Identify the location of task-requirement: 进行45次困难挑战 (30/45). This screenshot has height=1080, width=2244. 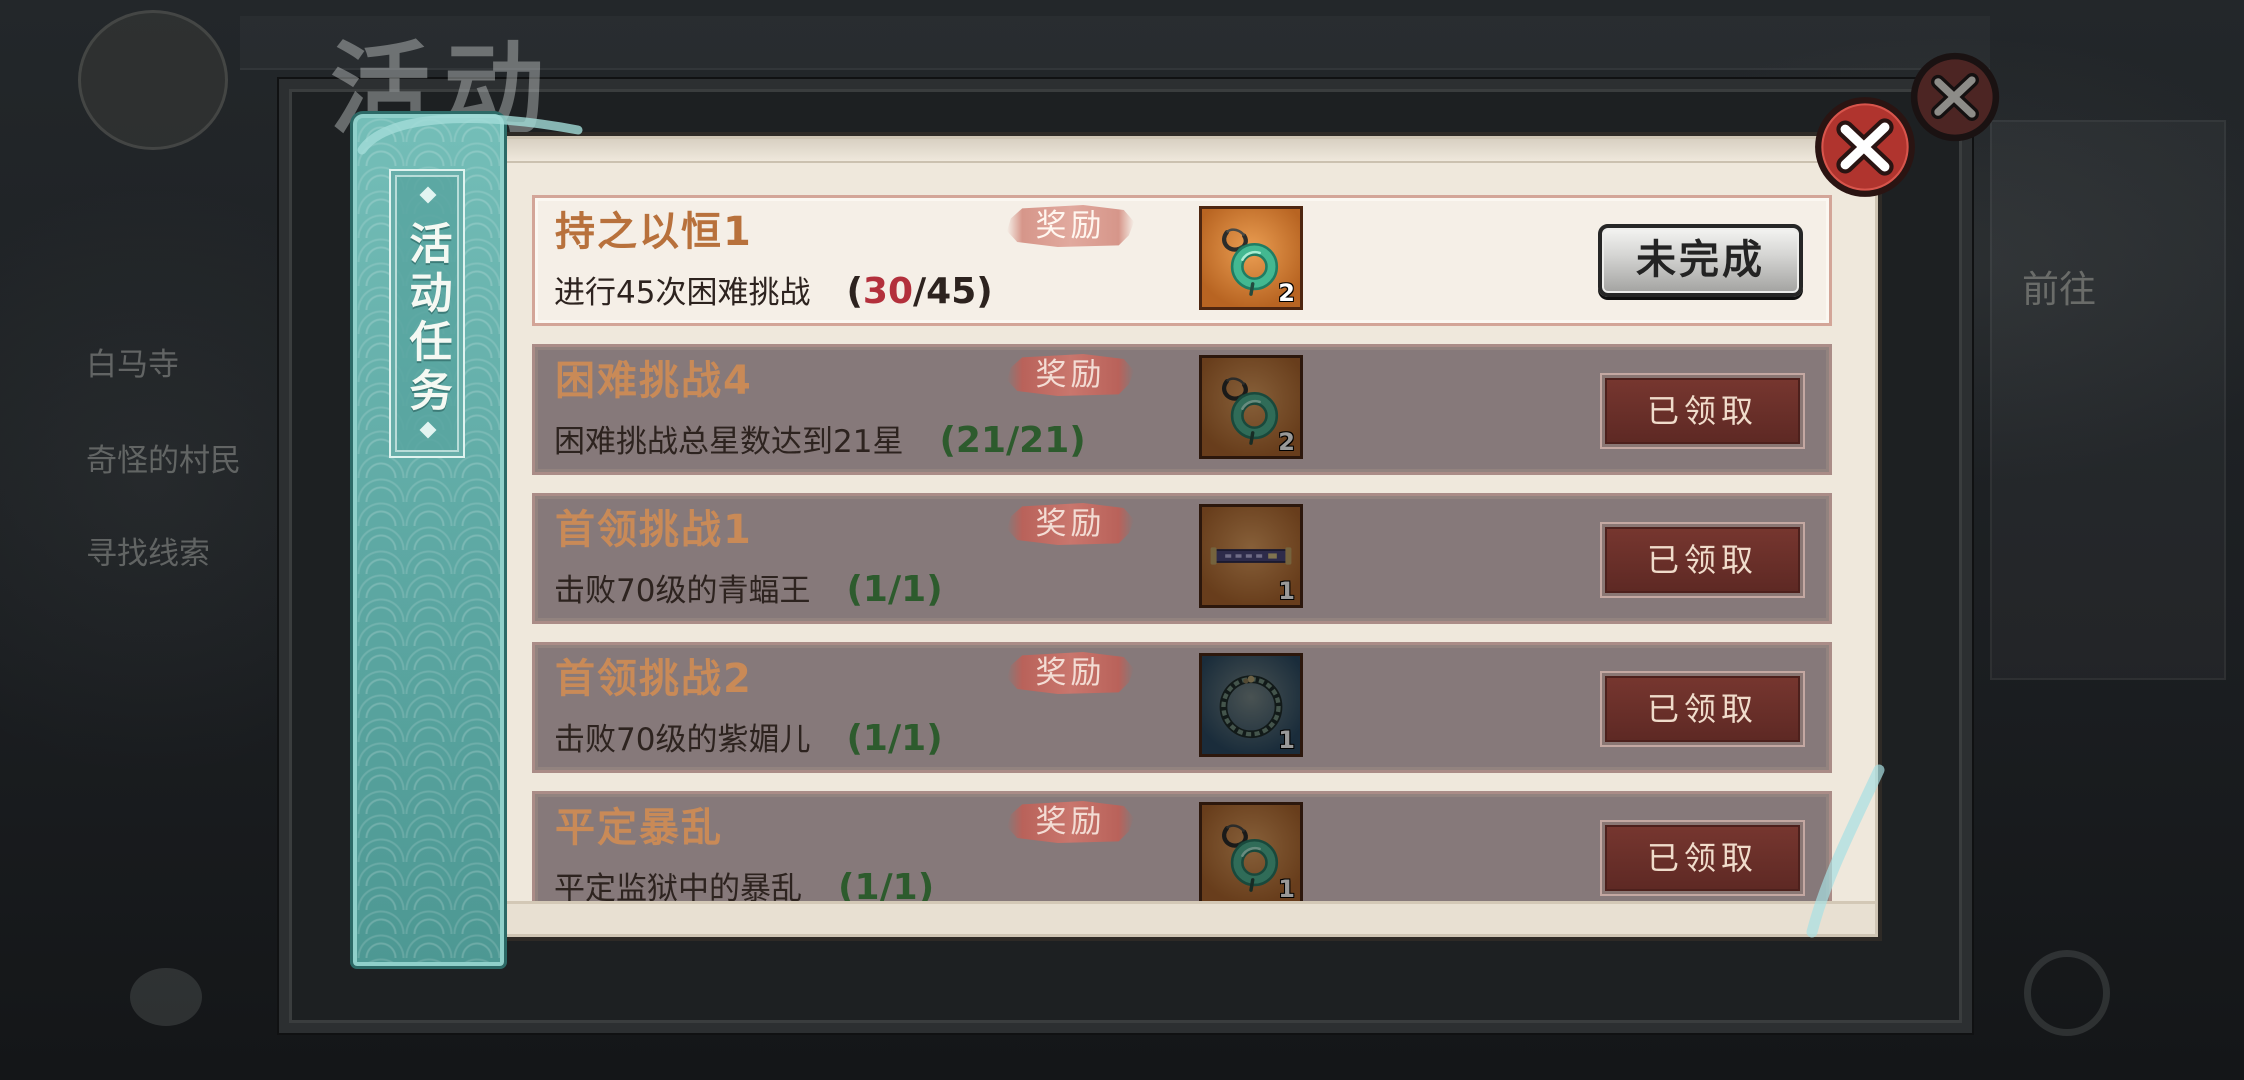
(773, 295).